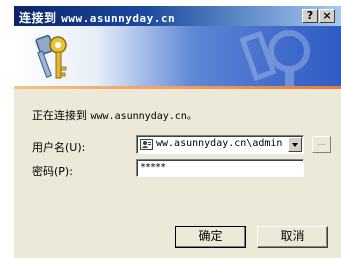 The width and height of the screenshot is (341, 258). I want to click on ok-button: 确定, so click(210, 237).